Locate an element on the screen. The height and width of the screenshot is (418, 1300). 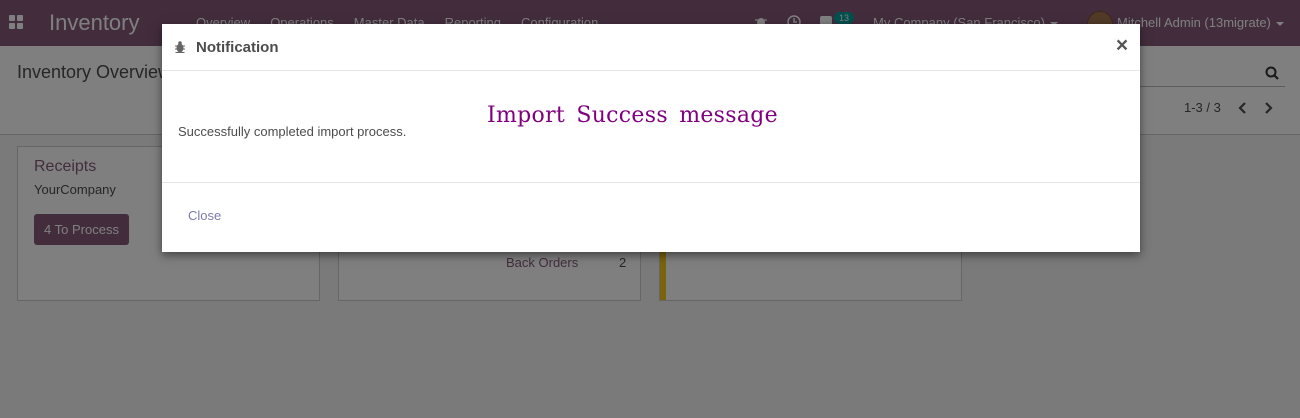
dialog-message: Successfully completed import process. is located at coordinates (292, 131).